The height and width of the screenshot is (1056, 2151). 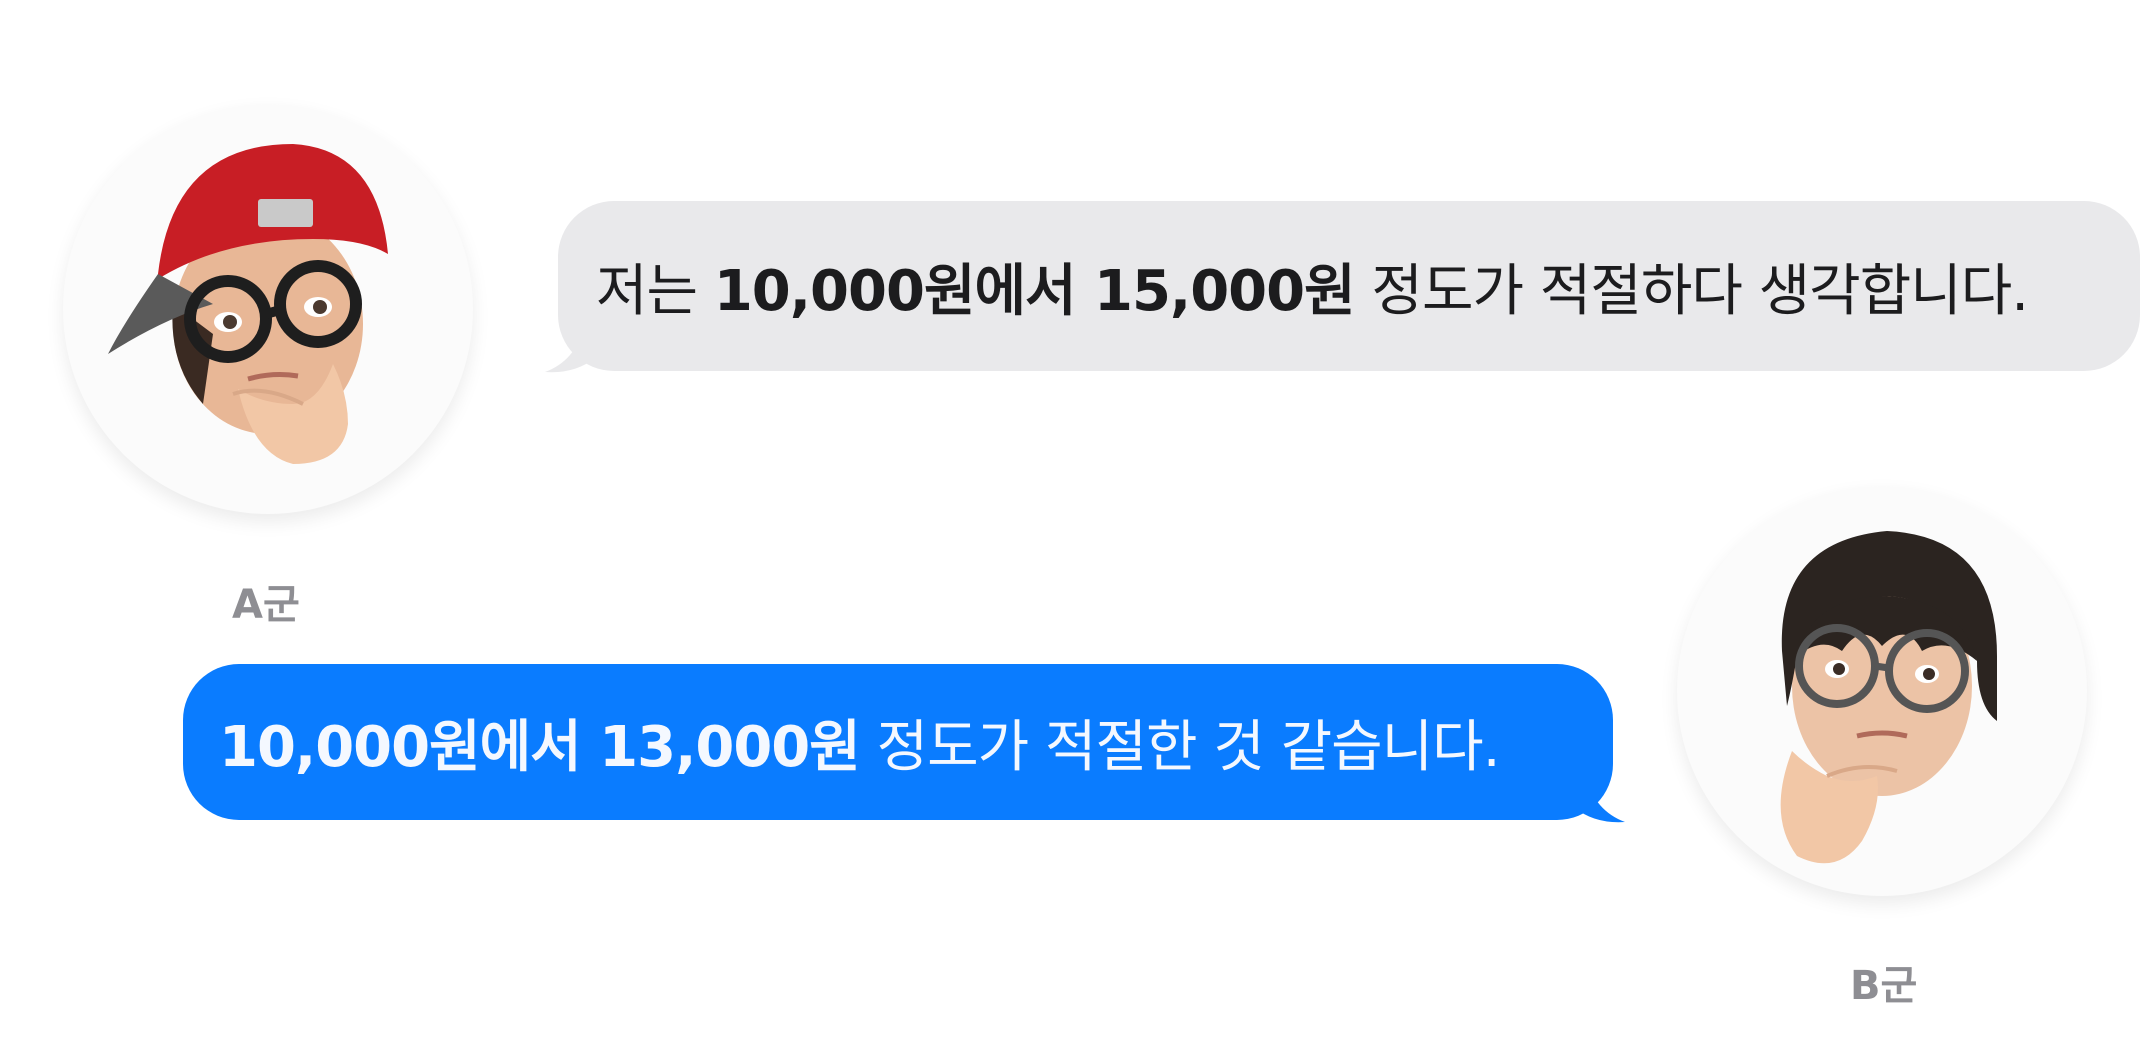 What do you see at coordinates (266, 605) in the screenshot?
I see `sender-name-a: A군` at bounding box center [266, 605].